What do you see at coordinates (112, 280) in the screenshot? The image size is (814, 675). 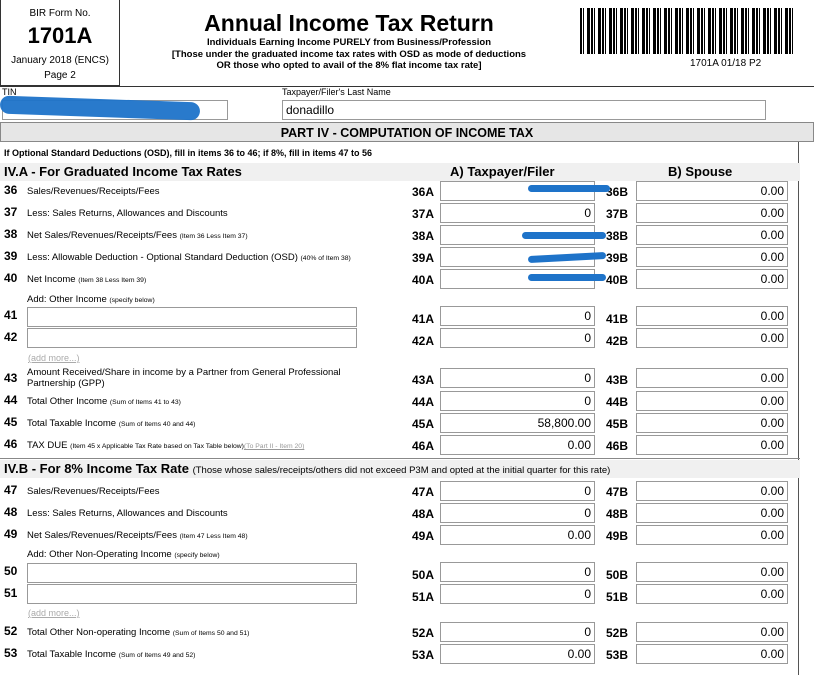 I see `label-hint: (Item 38 Less Item 39)` at bounding box center [112, 280].